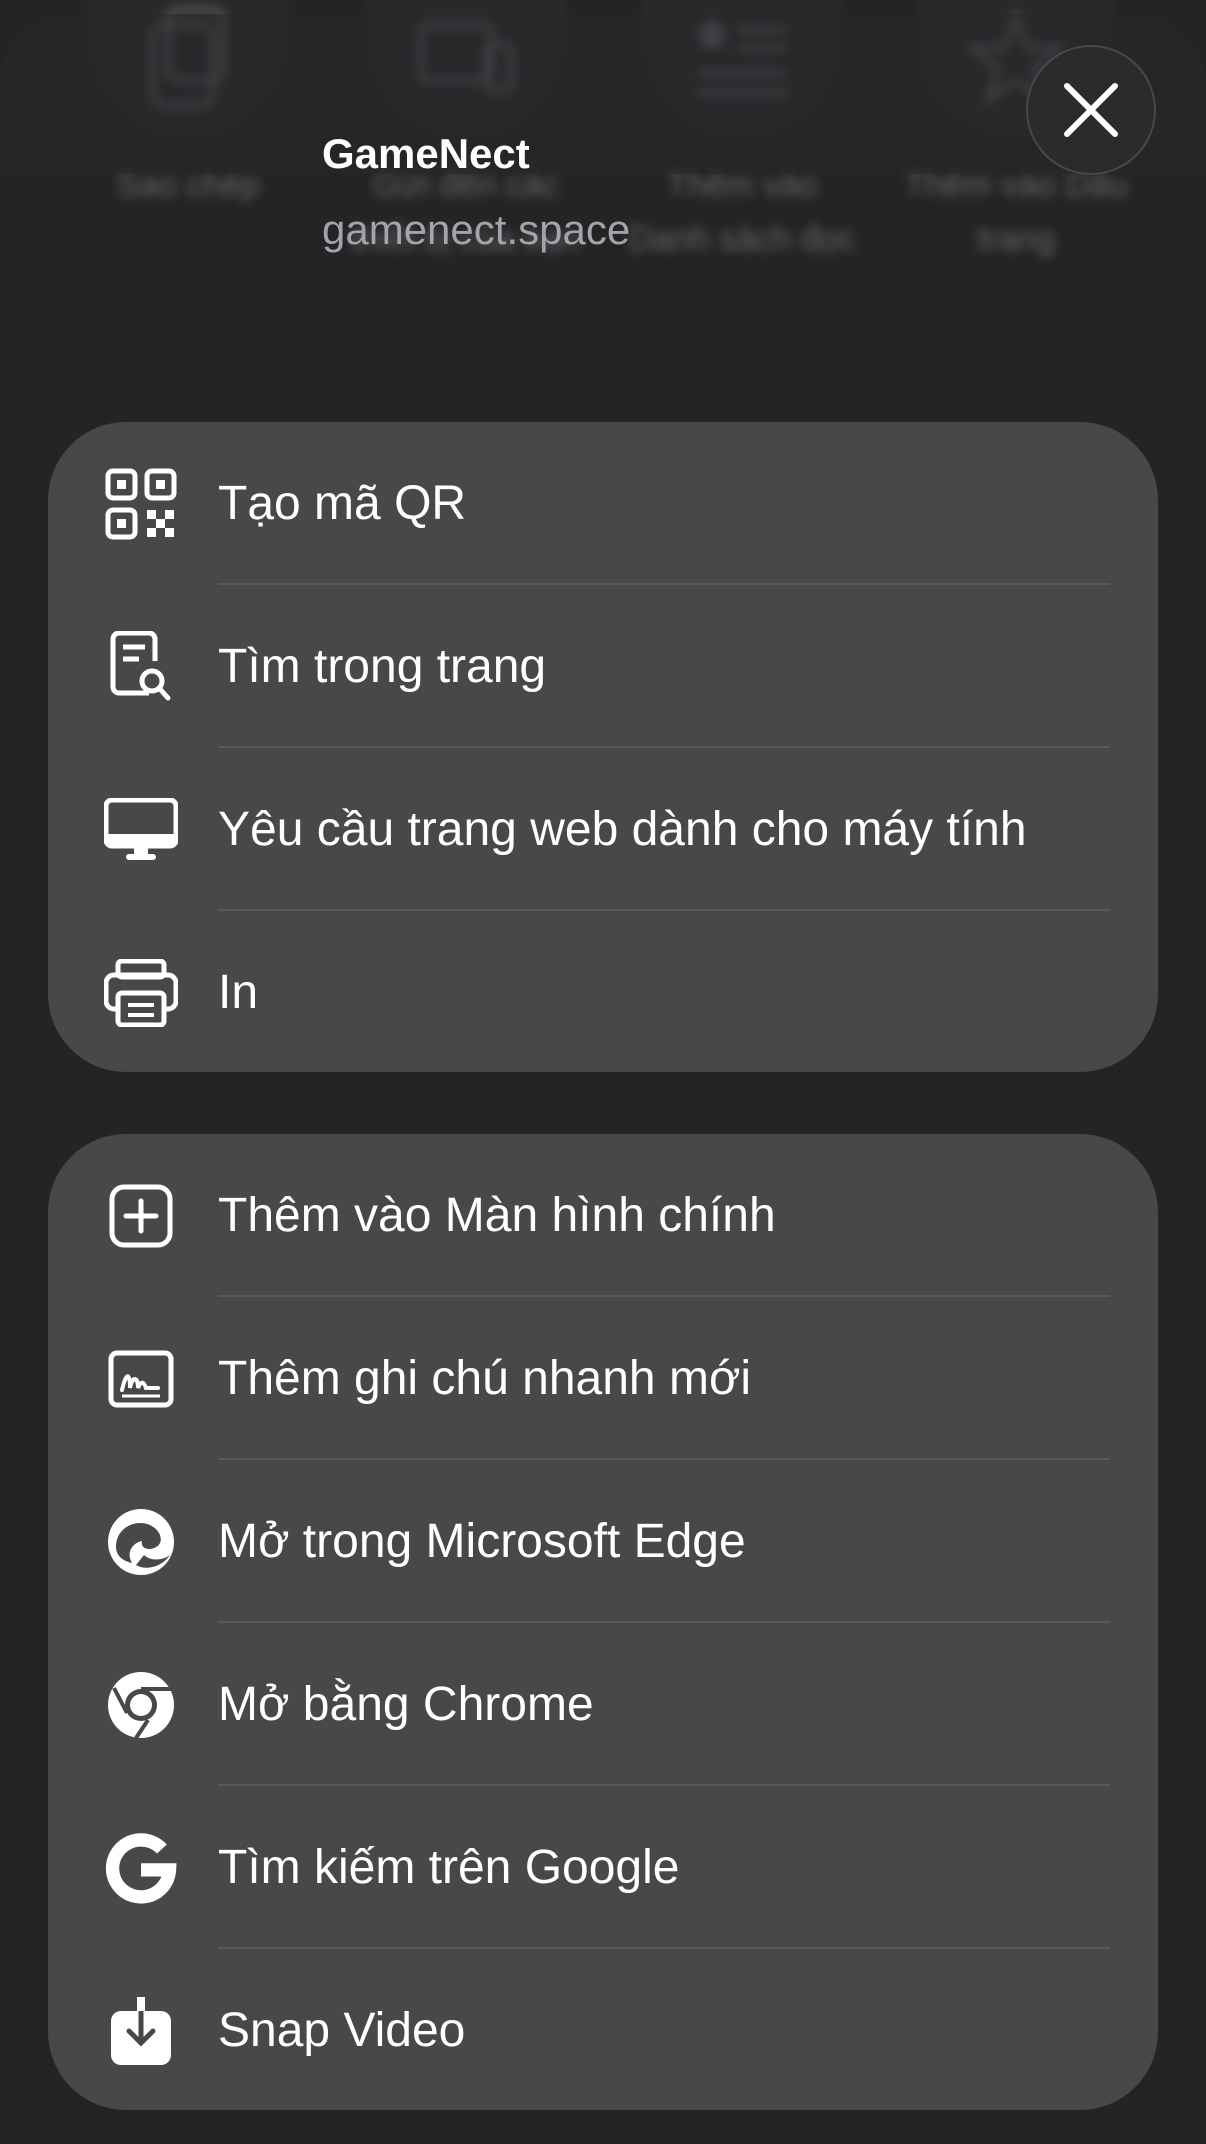 The height and width of the screenshot is (2144, 1206). I want to click on edge-icon, so click(141, 1542).